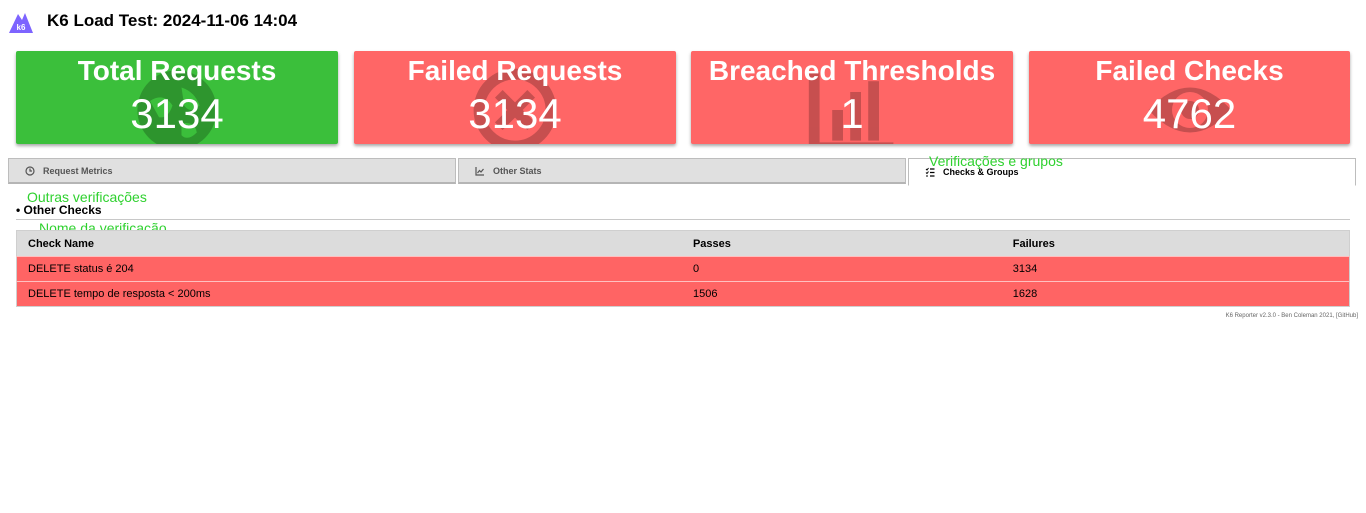 This screenshot has width=1366, height=513. I want to click on cell-failures: 3134, so click(1175, 269).